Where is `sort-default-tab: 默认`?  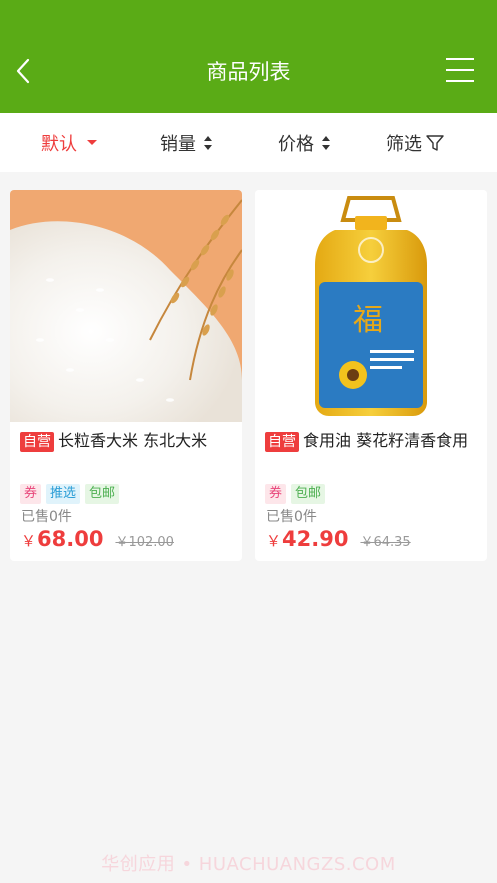
sort-default-tab: 默认 is located at coordinates (69, 142).